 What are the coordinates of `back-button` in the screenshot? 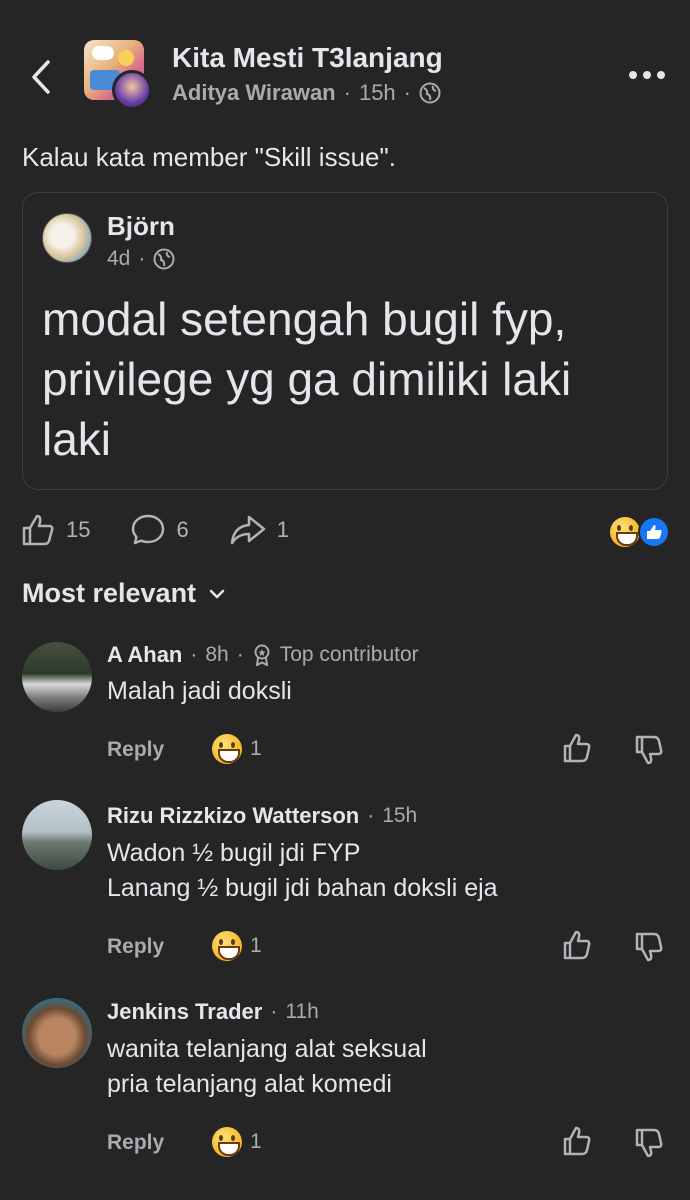 It's located at (41, 77).